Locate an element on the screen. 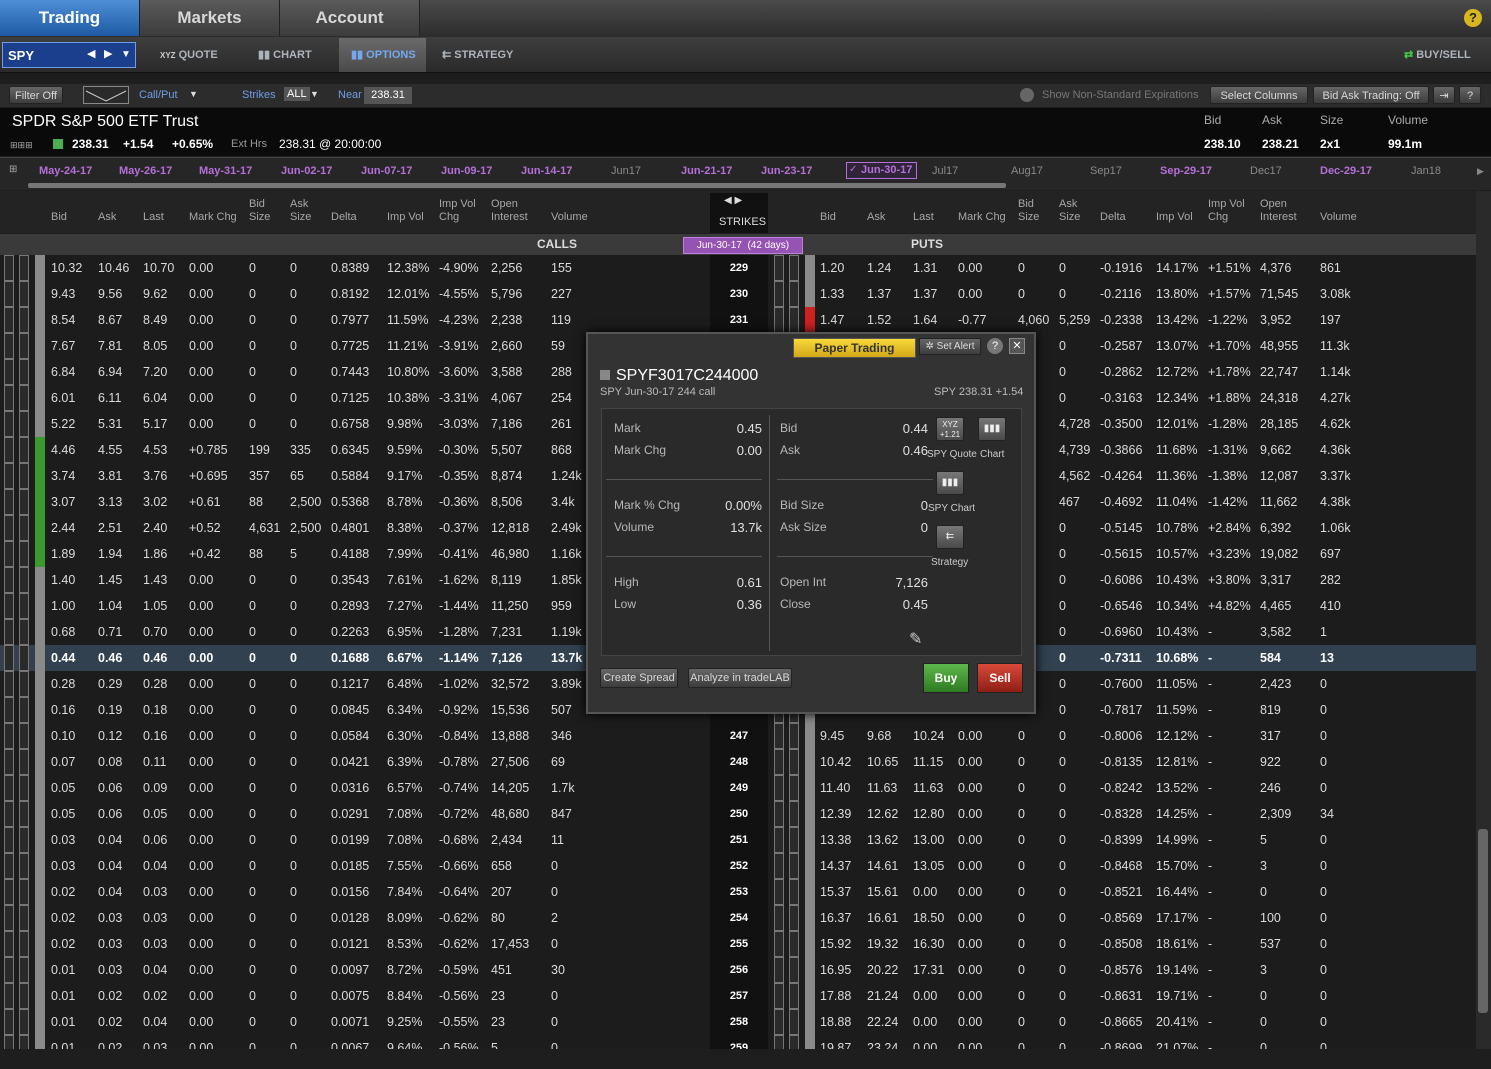 The image size is (1491, 1069). call-impvol: 6.67% is located at coordinates (404, 658).